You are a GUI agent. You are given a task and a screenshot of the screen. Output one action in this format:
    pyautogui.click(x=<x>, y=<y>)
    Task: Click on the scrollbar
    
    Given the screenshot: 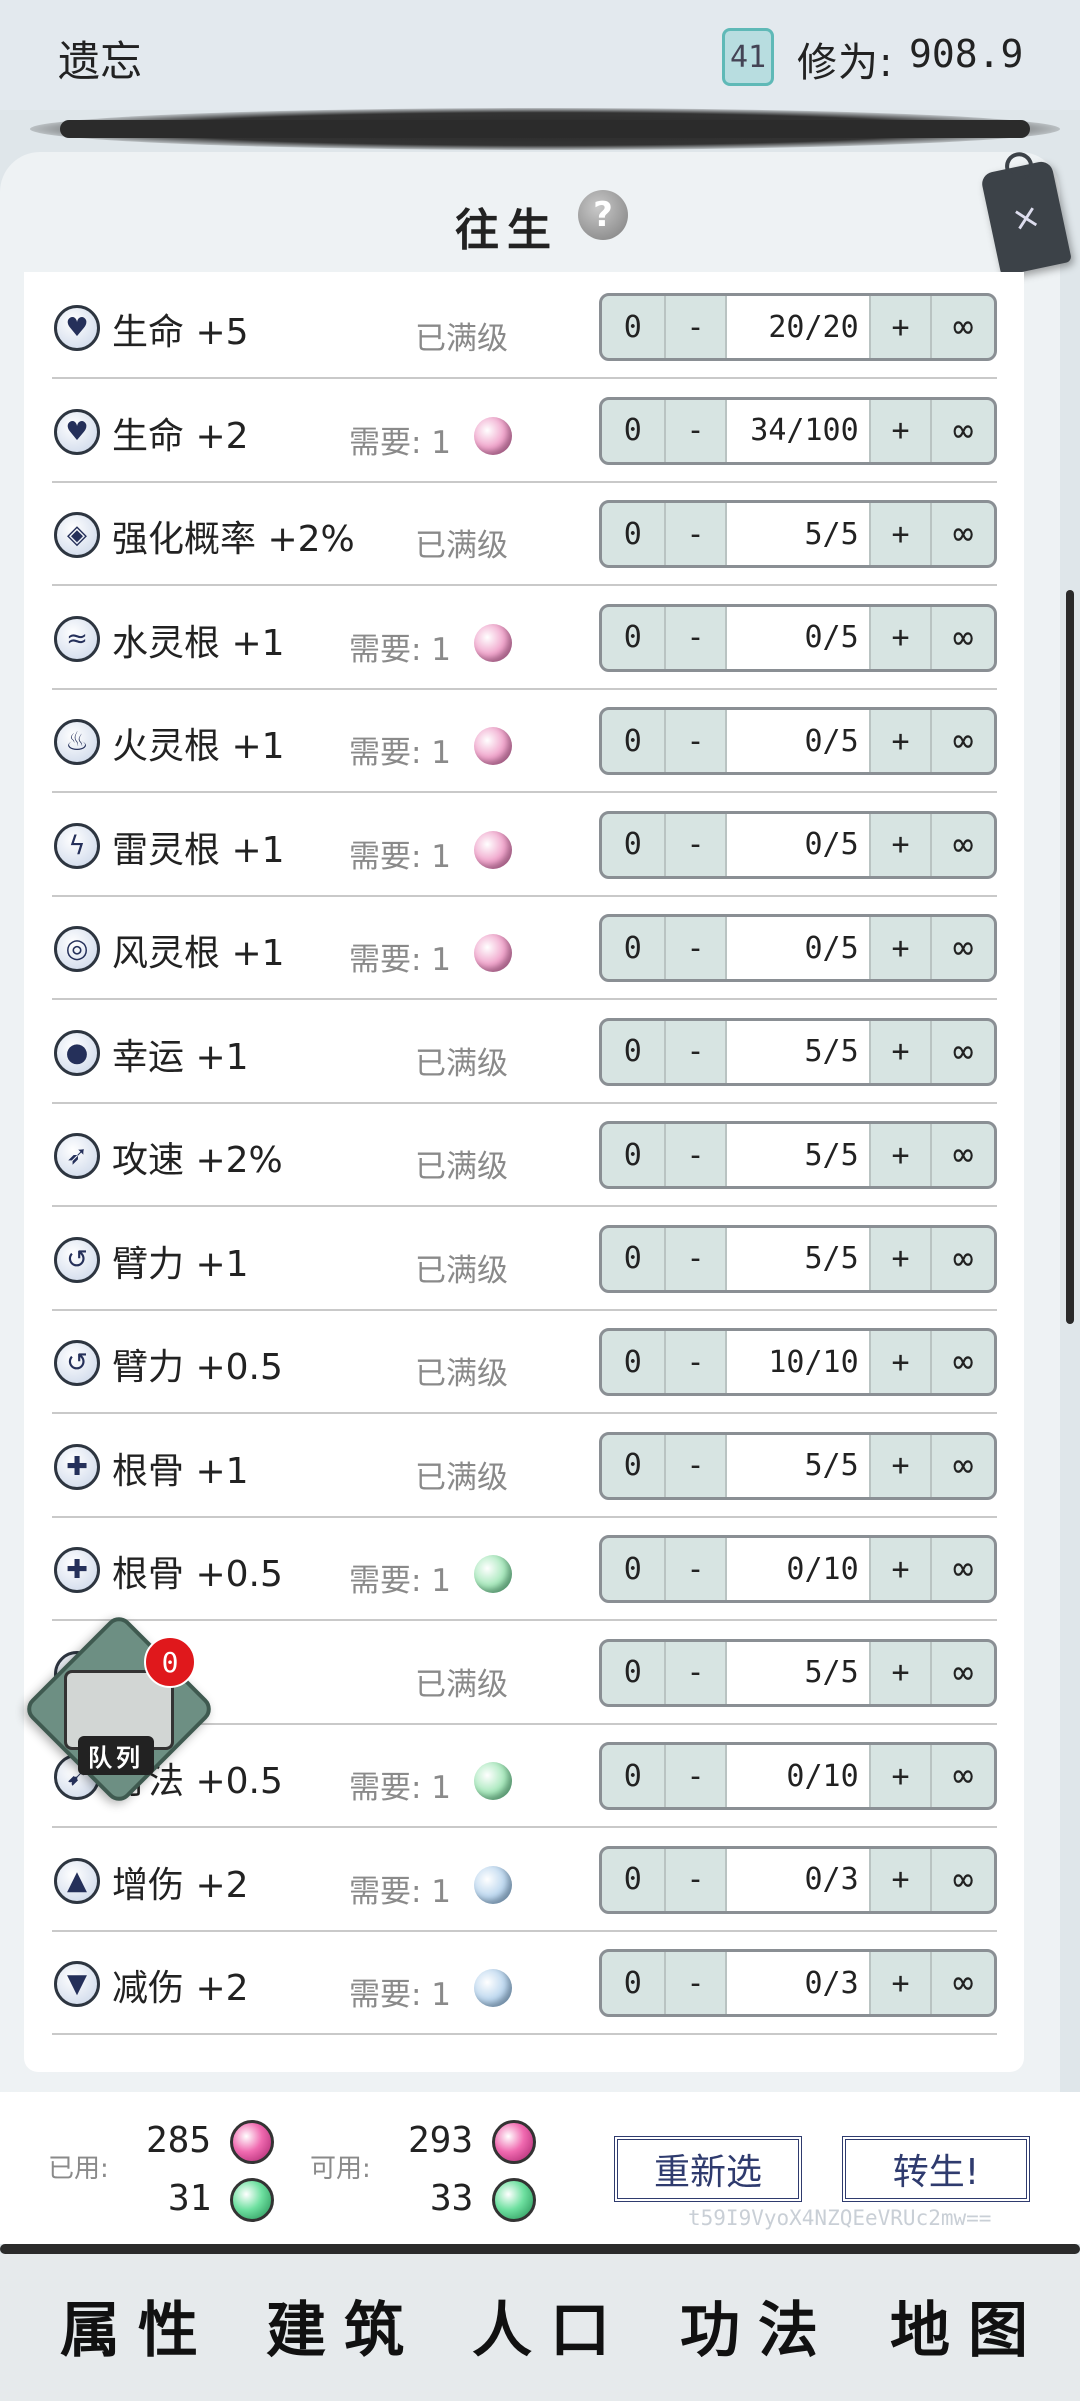 What is the action you would take?
    pyautogui.click(x=1070, y=957)
    